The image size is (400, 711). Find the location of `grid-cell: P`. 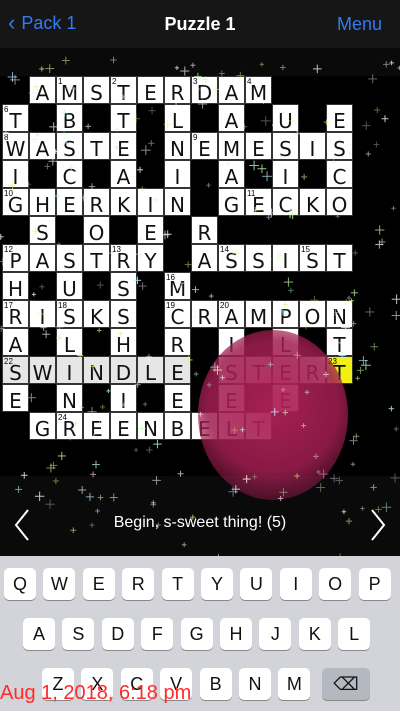

grid-cell: P is located at coordinates (285, 314).